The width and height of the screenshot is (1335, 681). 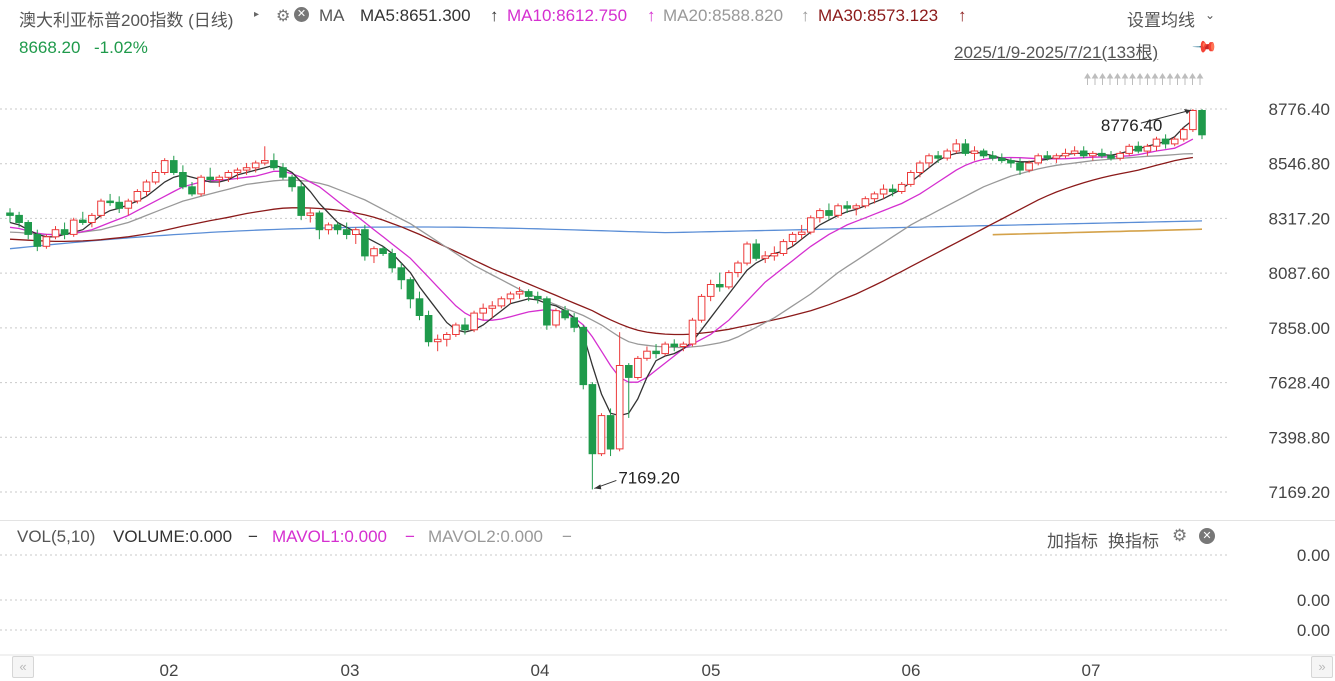 I want to click on chevron-down-icon: ⌄, so click(x=1210, y=15).